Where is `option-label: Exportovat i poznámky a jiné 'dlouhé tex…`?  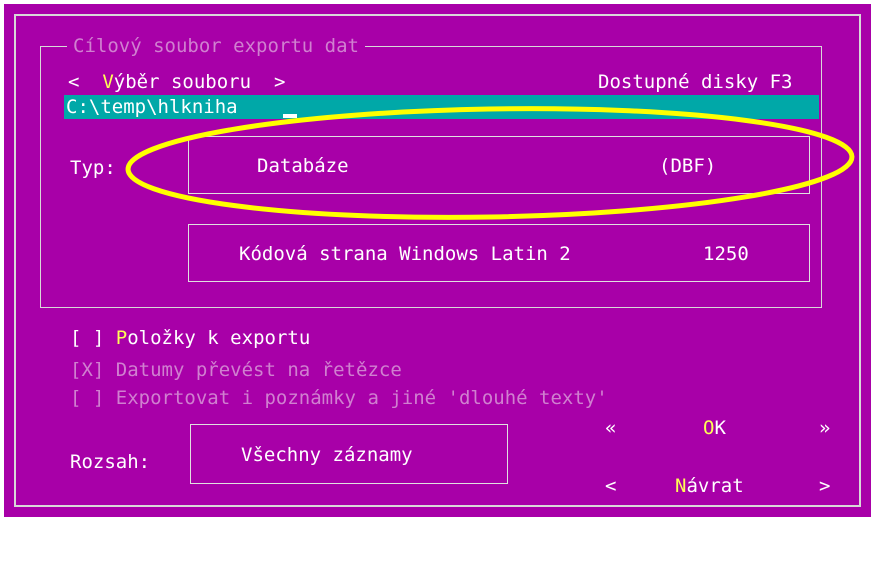
option-label: Exportovat i poznámky a jiné 'dlouhé tex… is located at coordinates (361, 398).